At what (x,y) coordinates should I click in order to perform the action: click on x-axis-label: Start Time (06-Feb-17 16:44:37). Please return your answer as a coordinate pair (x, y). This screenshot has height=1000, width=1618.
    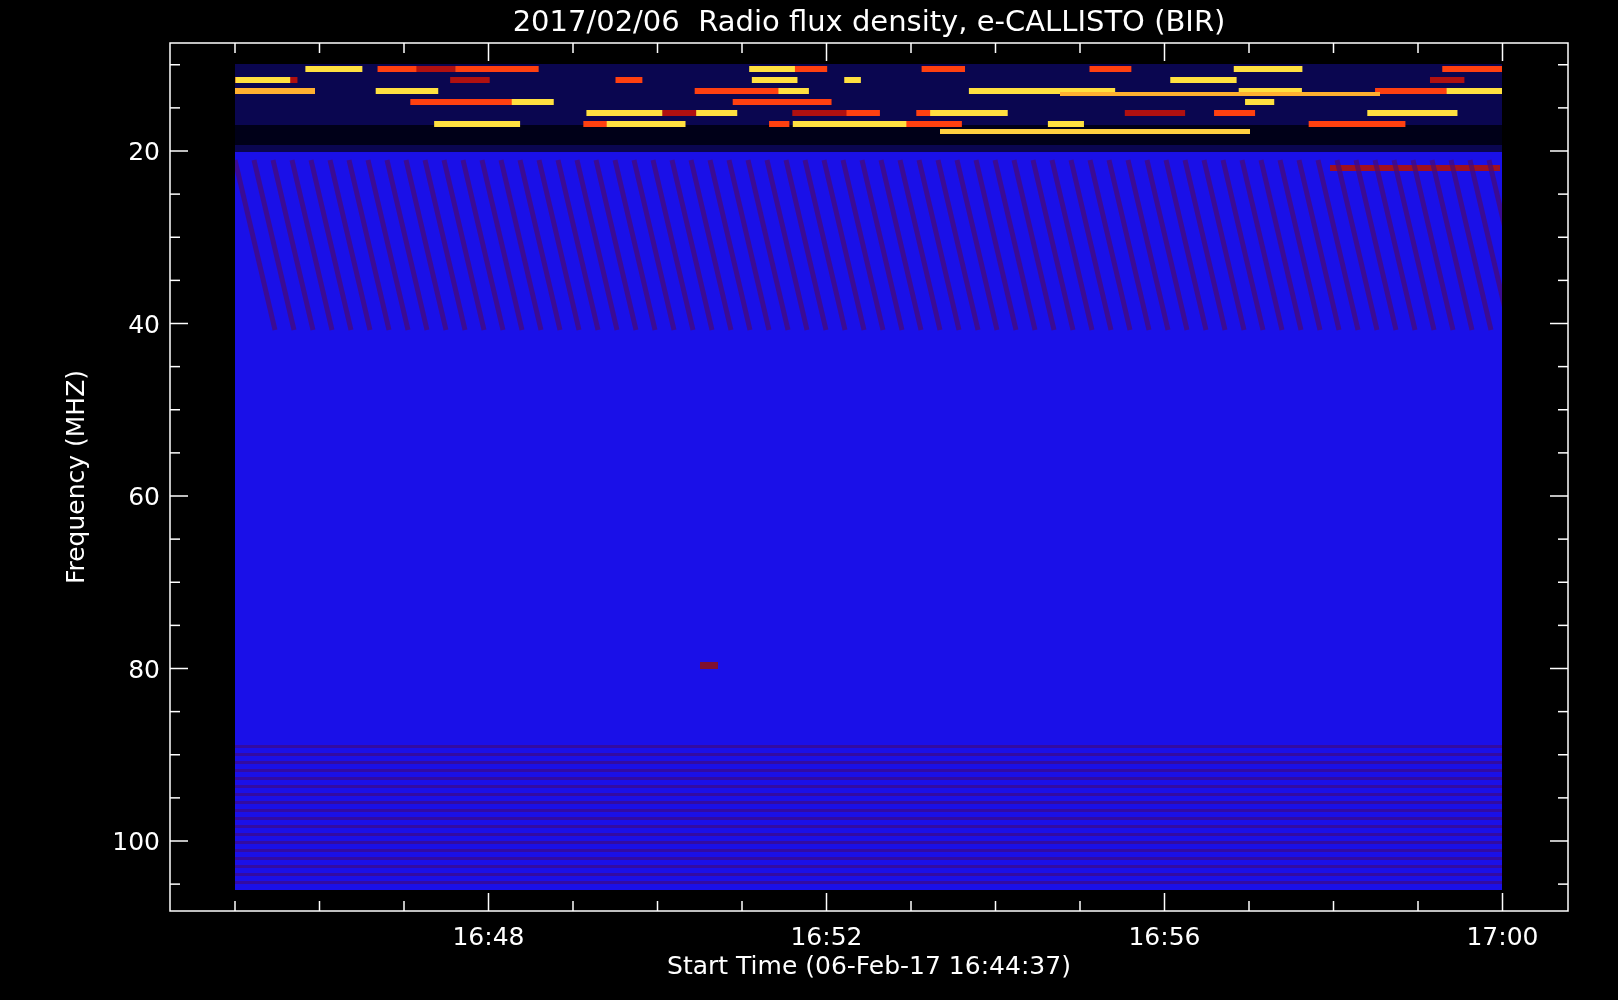
    Looking at the image, I should click on (869, 965).